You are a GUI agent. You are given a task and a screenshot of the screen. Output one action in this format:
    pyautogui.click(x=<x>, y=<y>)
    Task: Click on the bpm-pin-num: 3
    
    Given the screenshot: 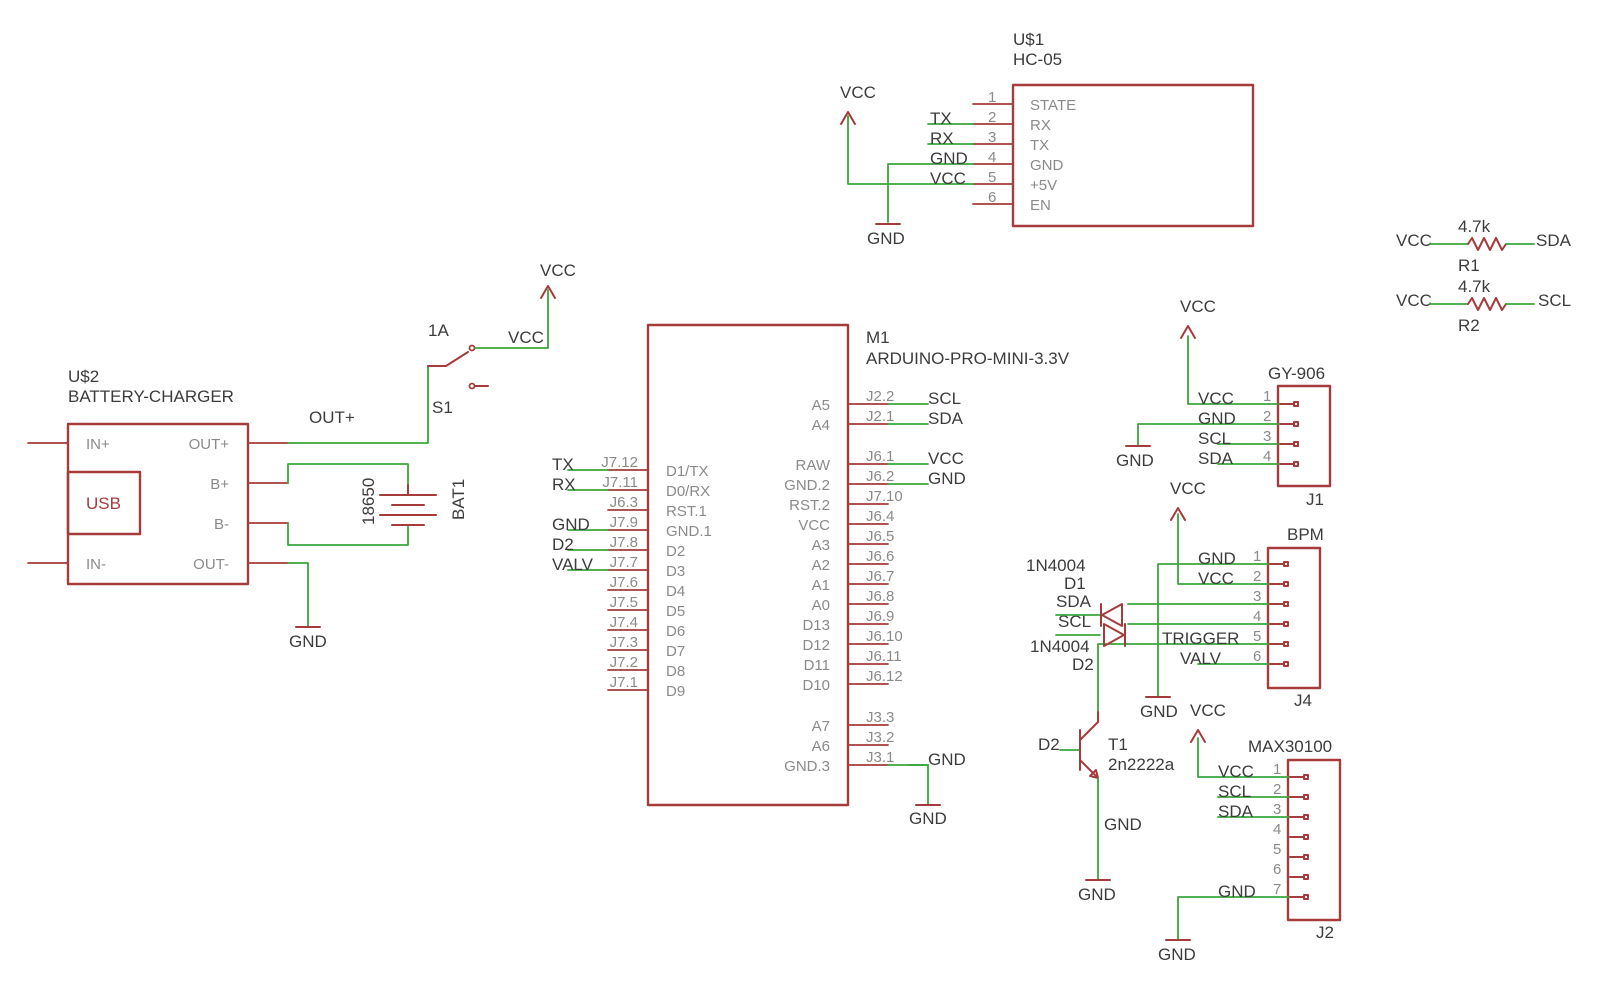 What is the action you would take?
    pyautogui.click(x=1257, y=596)
    